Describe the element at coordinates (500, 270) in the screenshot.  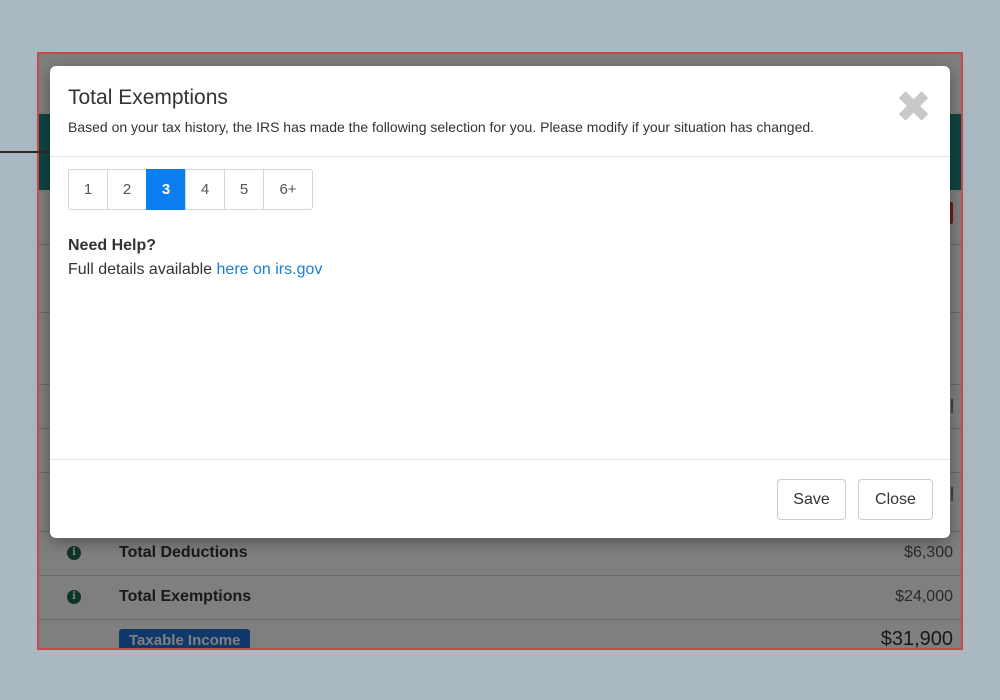
I see `help-text: Full details available here on irs.gov` at that location.